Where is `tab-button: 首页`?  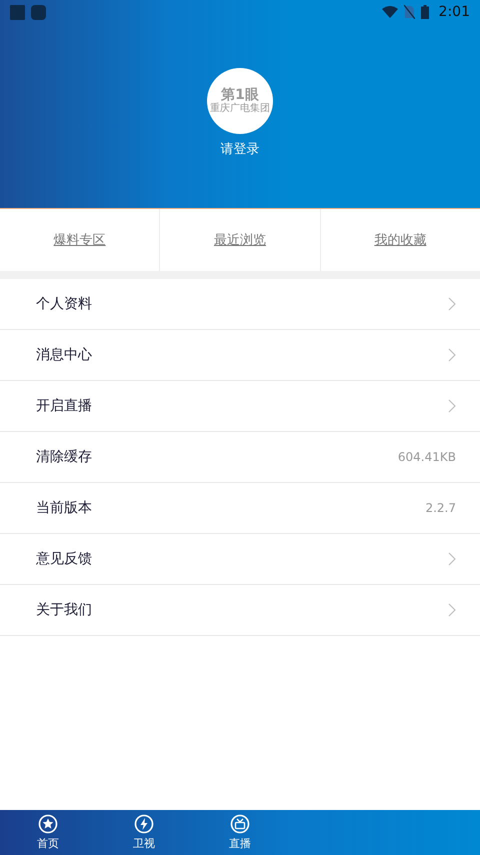
tab-button: 首页 is located at coordinates (48, 832).